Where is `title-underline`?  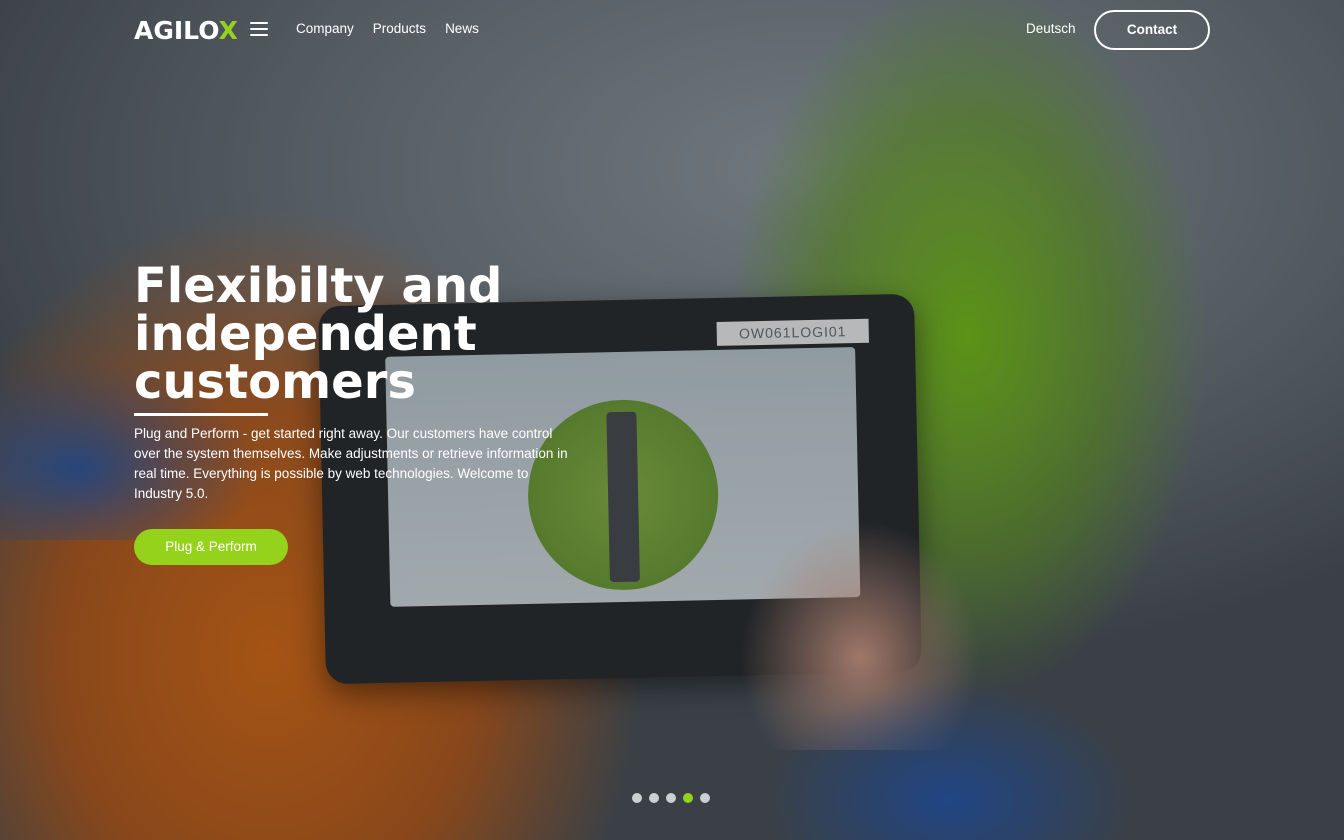 title-underline is located at coordinates (201, 414).